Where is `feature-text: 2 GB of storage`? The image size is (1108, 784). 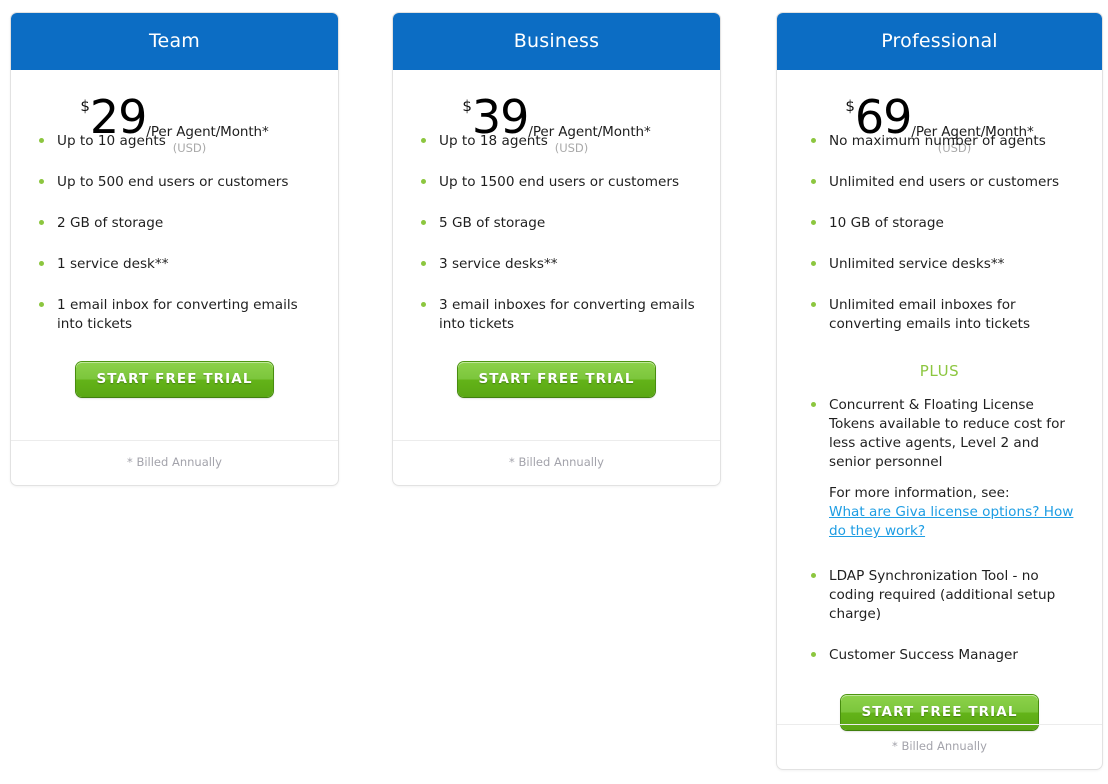 feature-text: 2 GB of storage is located at coordinates (110, 223).